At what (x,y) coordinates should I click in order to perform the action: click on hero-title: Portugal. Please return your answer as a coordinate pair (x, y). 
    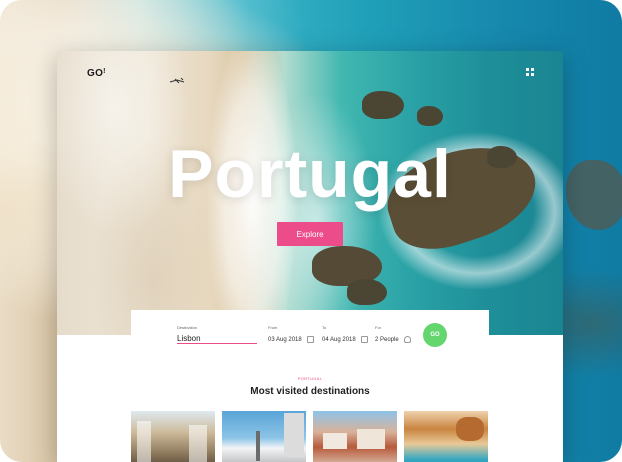
    Looking at the image, I should click on (310, 174).